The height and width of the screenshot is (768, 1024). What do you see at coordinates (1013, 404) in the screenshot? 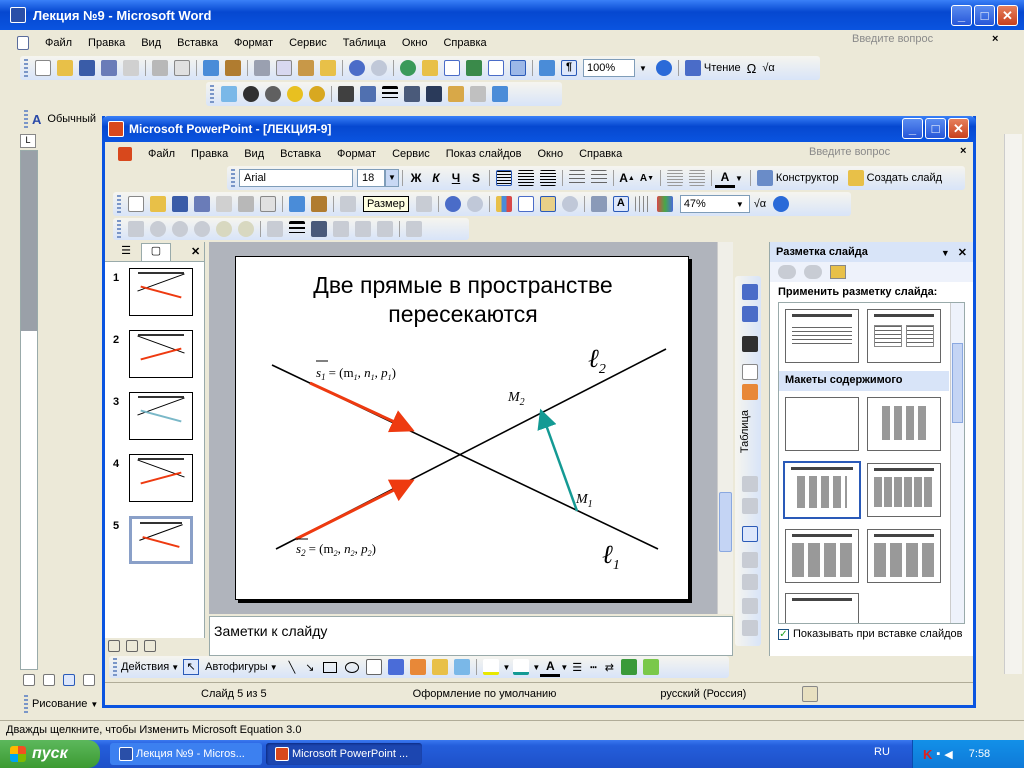
I see `word-vertical-scrollbar` at bounding box center [1013, 404].